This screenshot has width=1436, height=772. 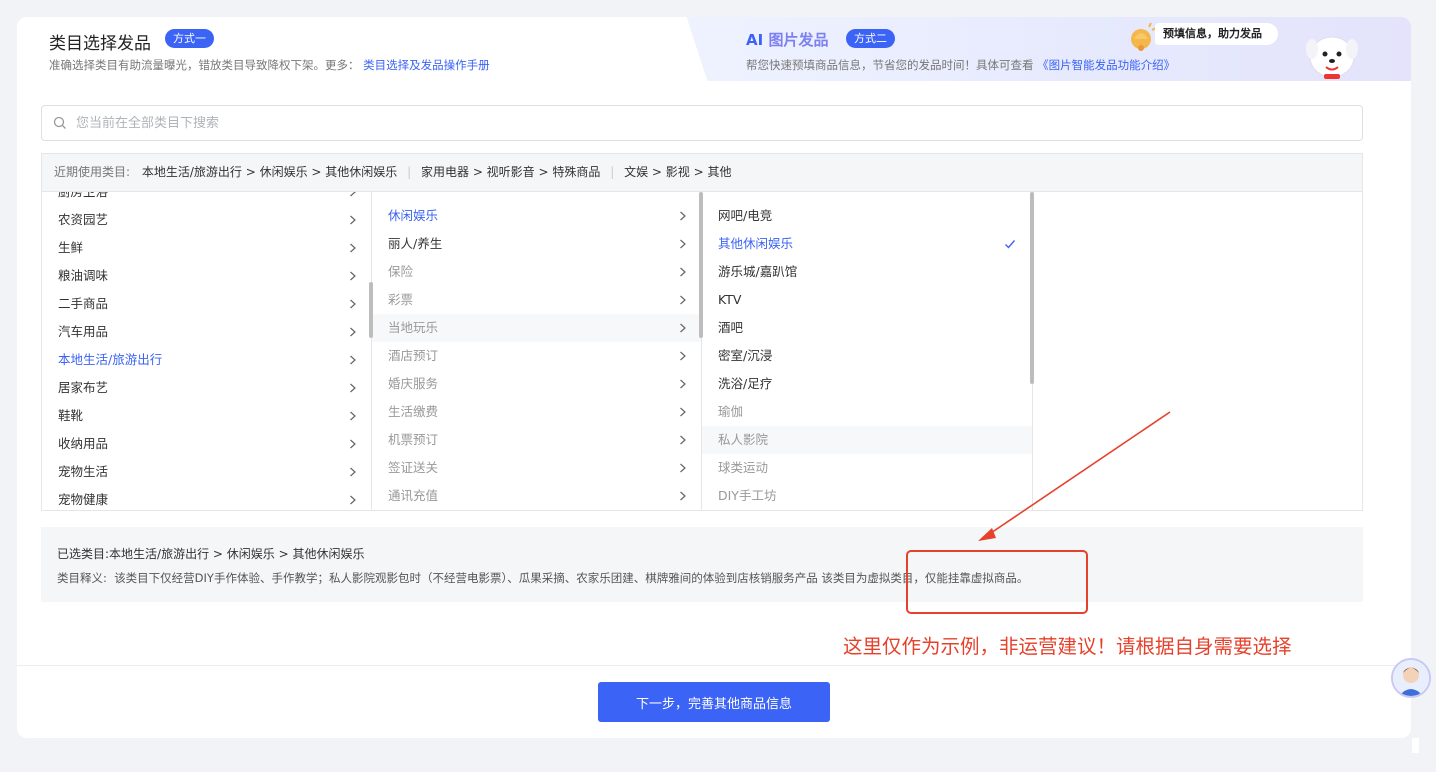 I want to click on category-option-label: 机票预订, so click(x=413, y=439).